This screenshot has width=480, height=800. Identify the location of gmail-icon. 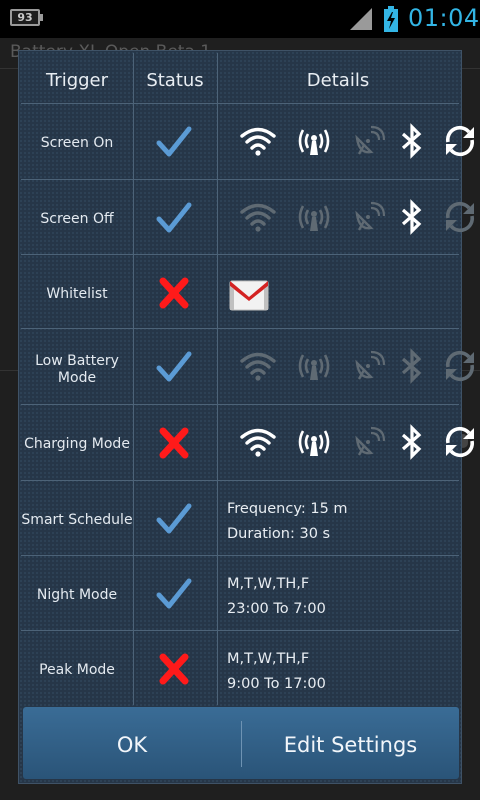
(249, 297).